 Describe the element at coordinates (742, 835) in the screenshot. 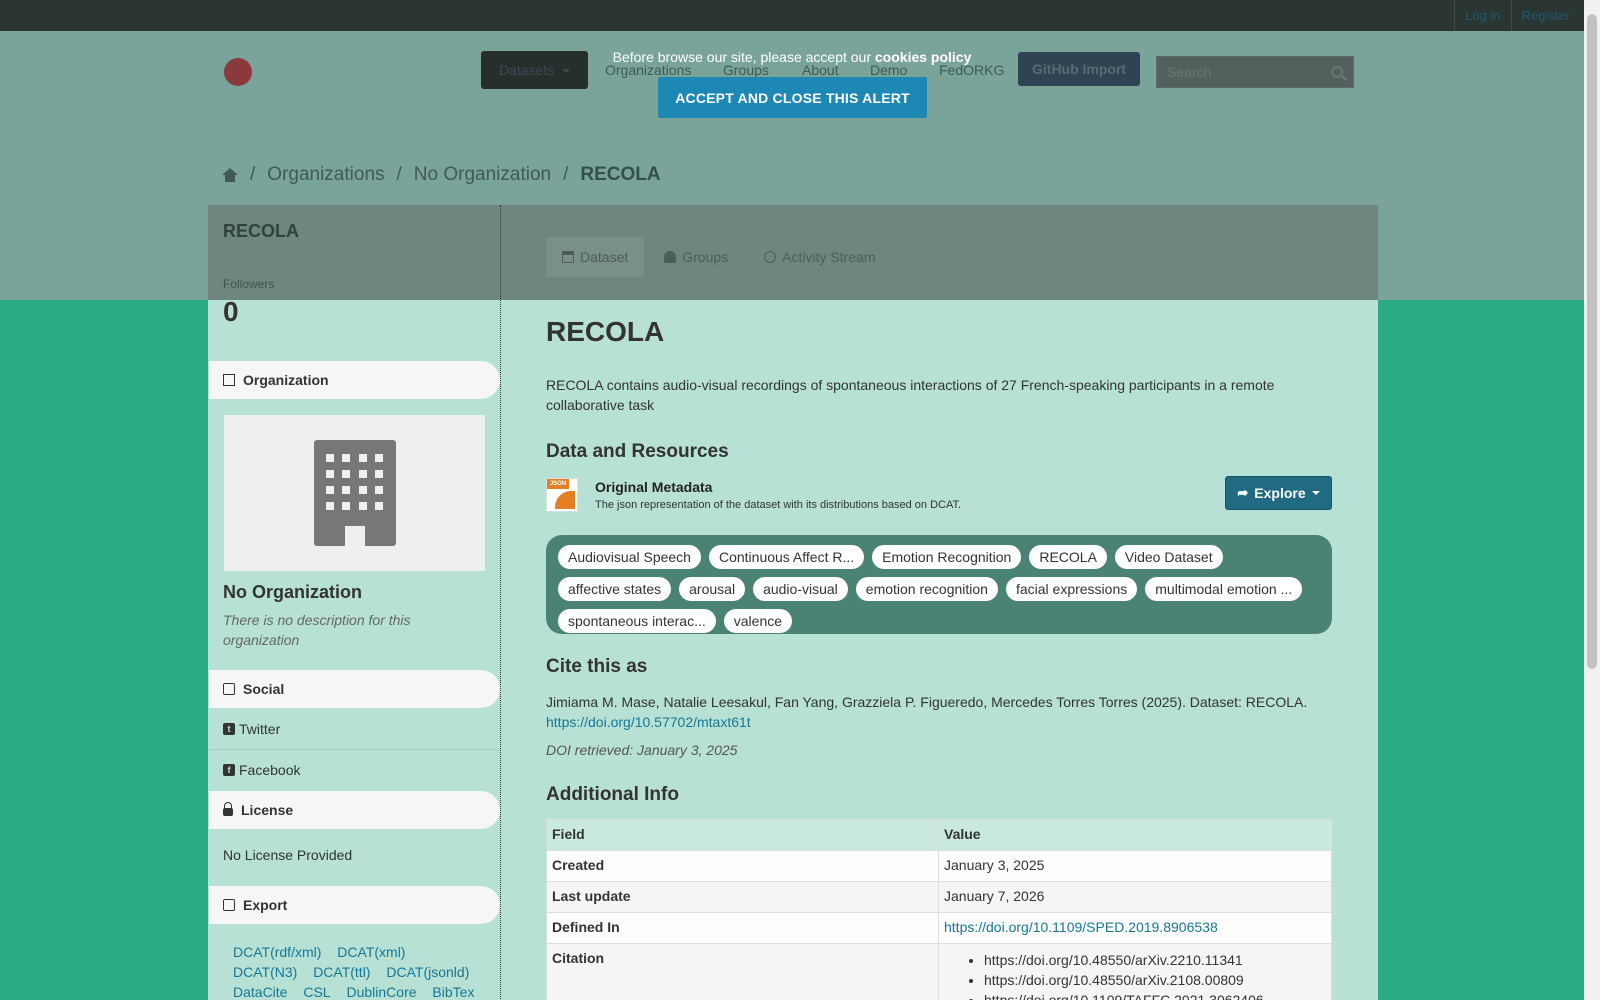

I see `table-header-field: Field` at that location.